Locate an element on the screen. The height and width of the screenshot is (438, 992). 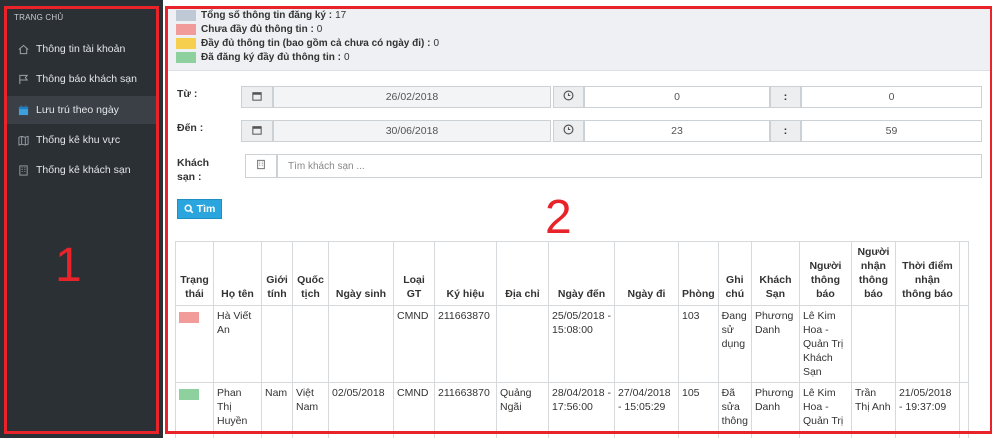
table-cell: Việt Nam is located at coordinates (310, 410).